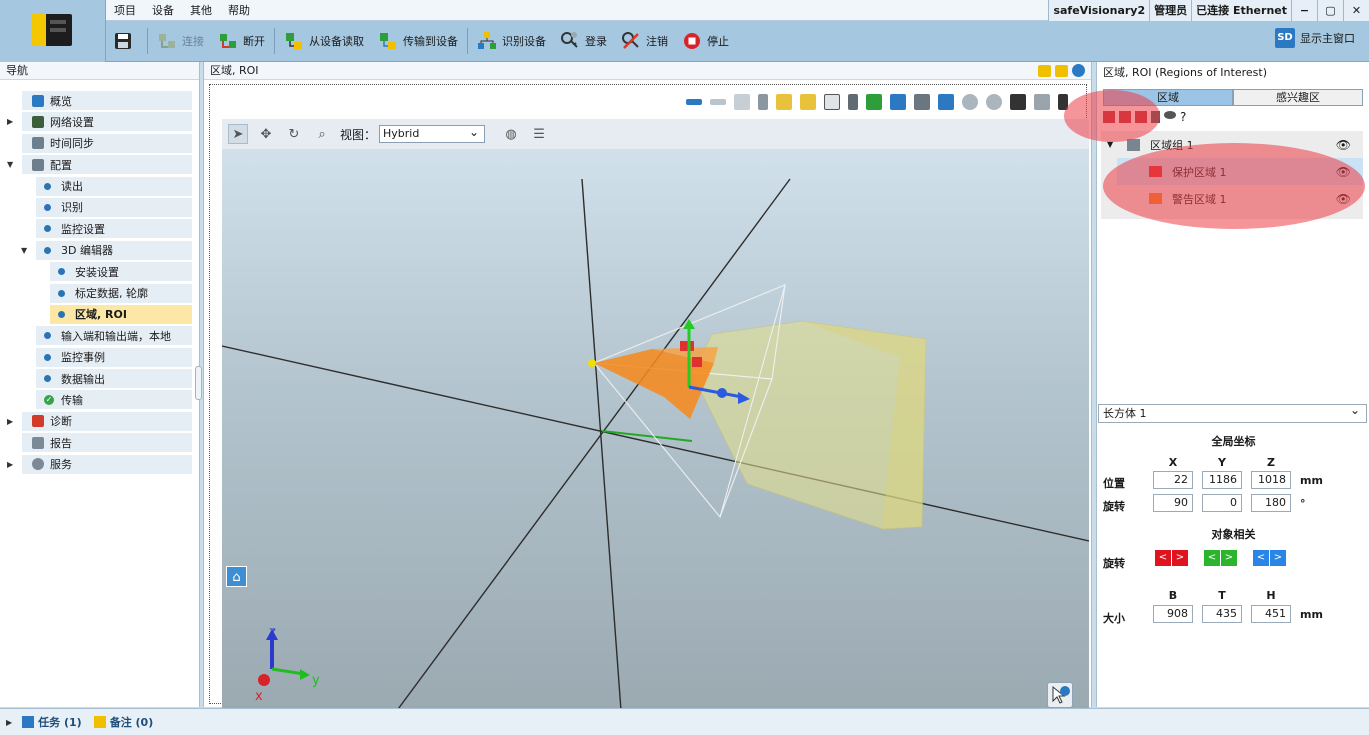 The width and height of the screenshot is (1369, 735). What do you see at coordinates (832, 102) in the screenshot?
I see `copy-icon` at bounding box center [832, 102].